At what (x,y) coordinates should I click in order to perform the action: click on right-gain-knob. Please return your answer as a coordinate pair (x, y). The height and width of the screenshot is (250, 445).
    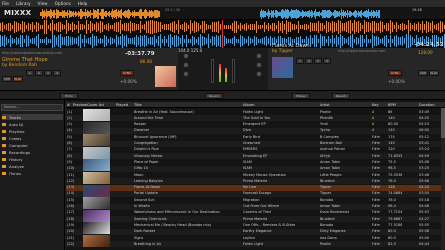
    Looking at the image, I should click on (259, 56).